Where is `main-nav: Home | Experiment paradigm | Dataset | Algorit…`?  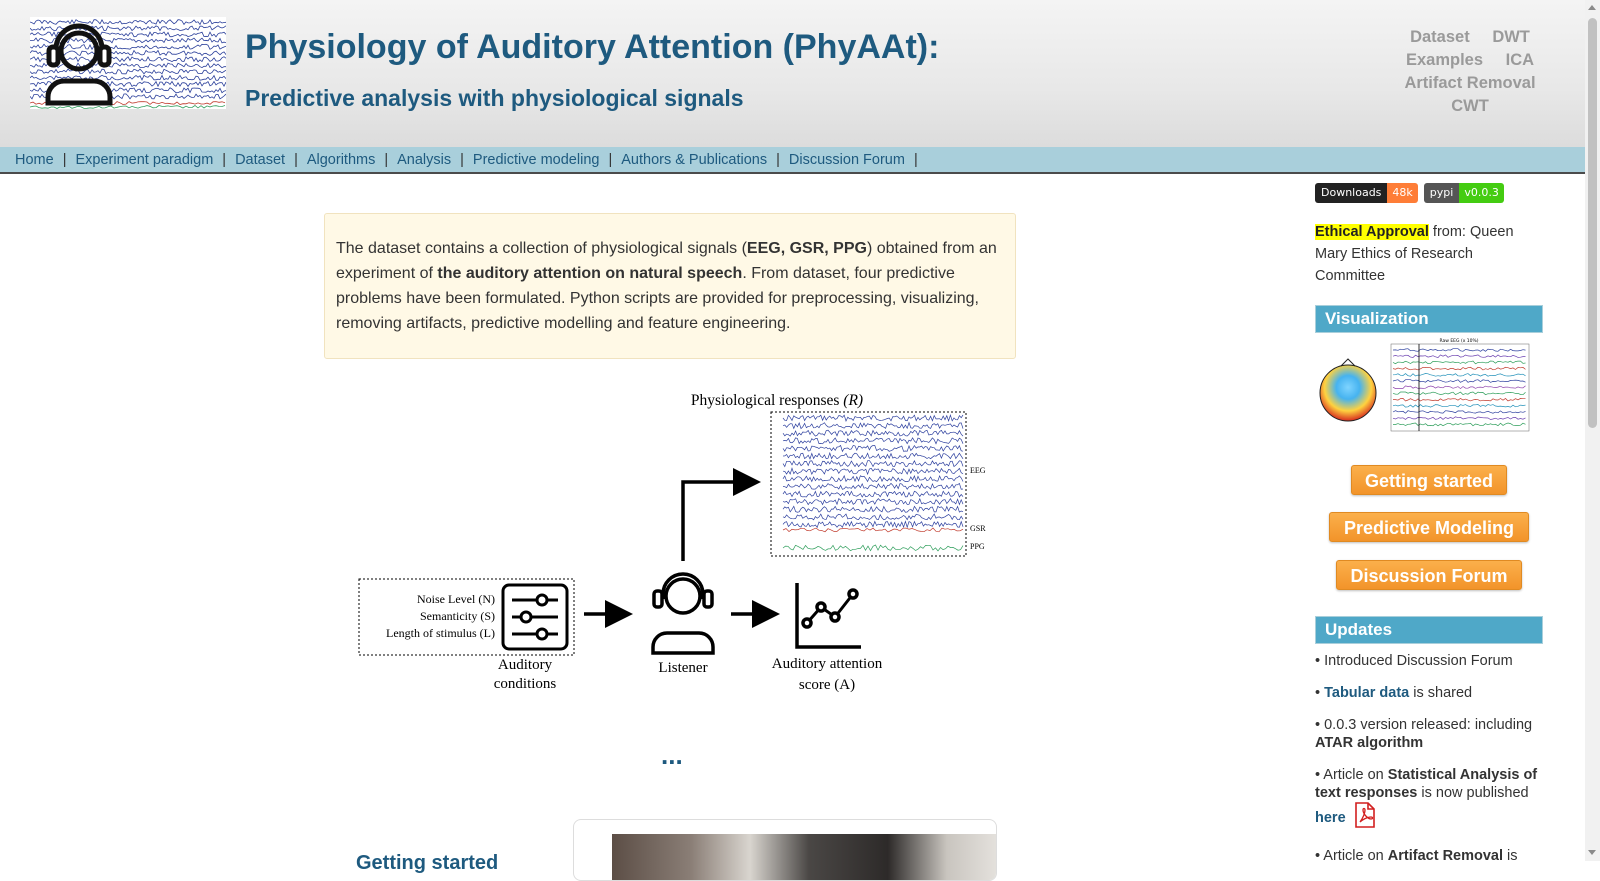
main-nav: Home | Experiment paradigm | Dataset | Algorit… is located at coordinates (792, 160).